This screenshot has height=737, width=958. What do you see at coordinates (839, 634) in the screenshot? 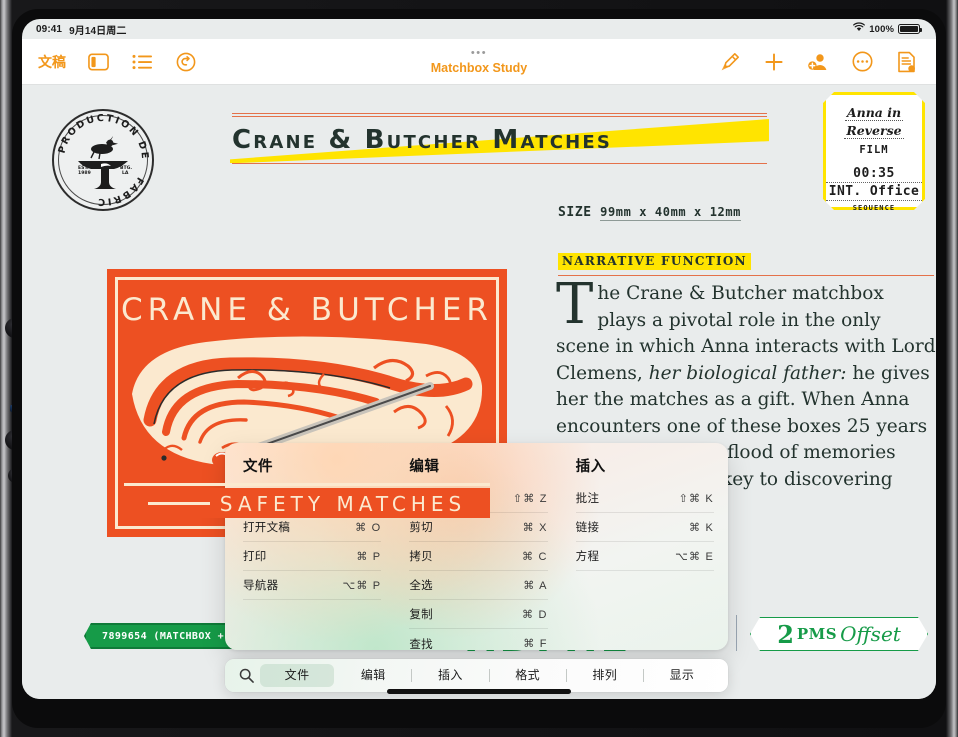
I see `pms-strip: 2 PMS Offset` at bounding box center [839, 634].